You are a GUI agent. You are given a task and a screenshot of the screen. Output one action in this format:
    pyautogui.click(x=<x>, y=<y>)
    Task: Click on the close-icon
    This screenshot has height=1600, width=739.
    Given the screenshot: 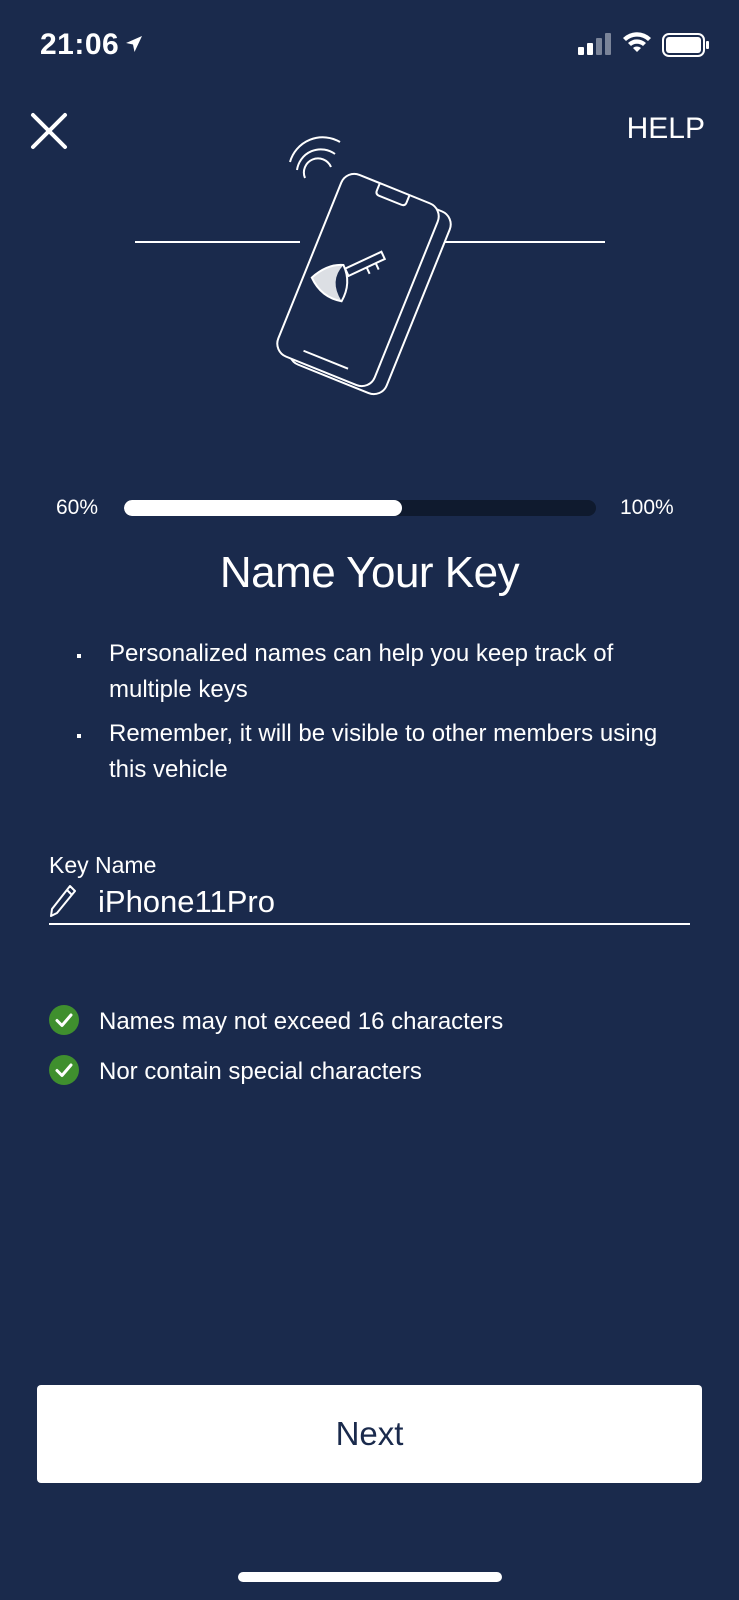 What is the action you would take?
    pyautogui.click(x=49, y=131)
    